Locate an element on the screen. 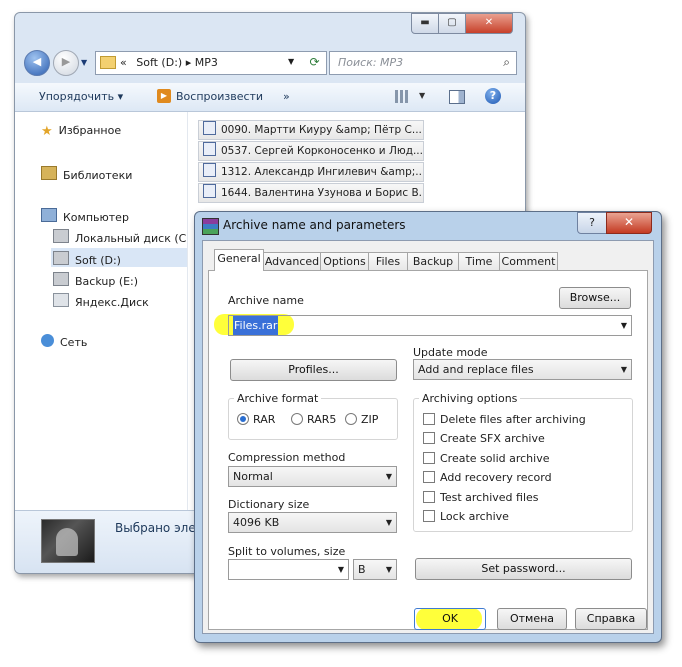 Image resolution: width=682 pixels, height=667 pixels. nav-item-favorites: ★ Избранное is located at coordinates (81, 131).